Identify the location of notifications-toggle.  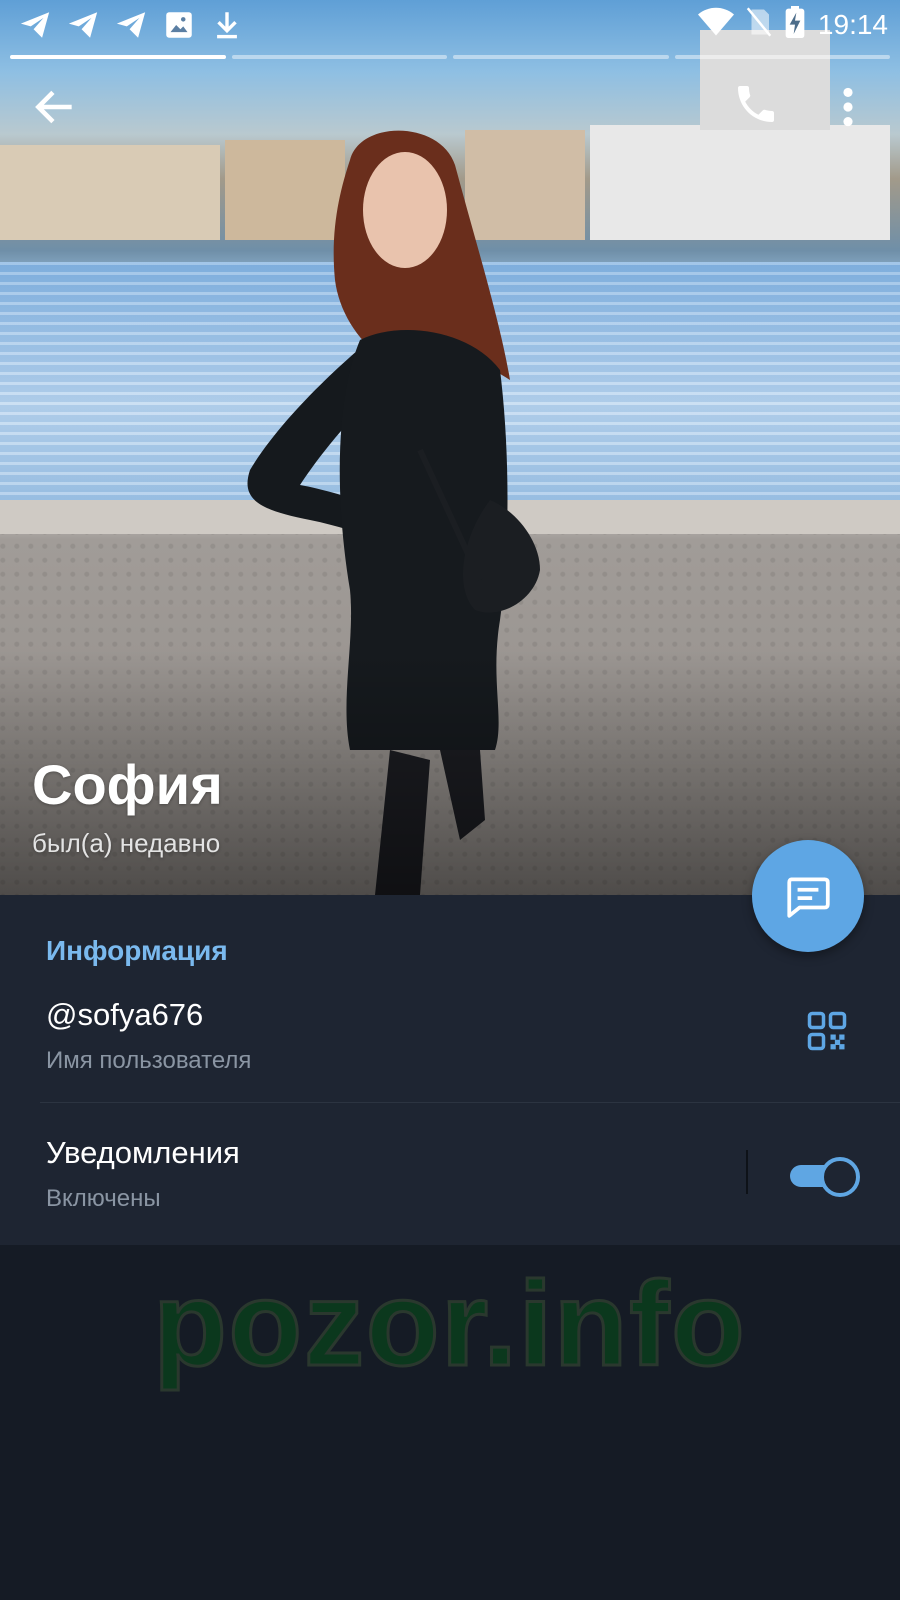
(825, 1177).